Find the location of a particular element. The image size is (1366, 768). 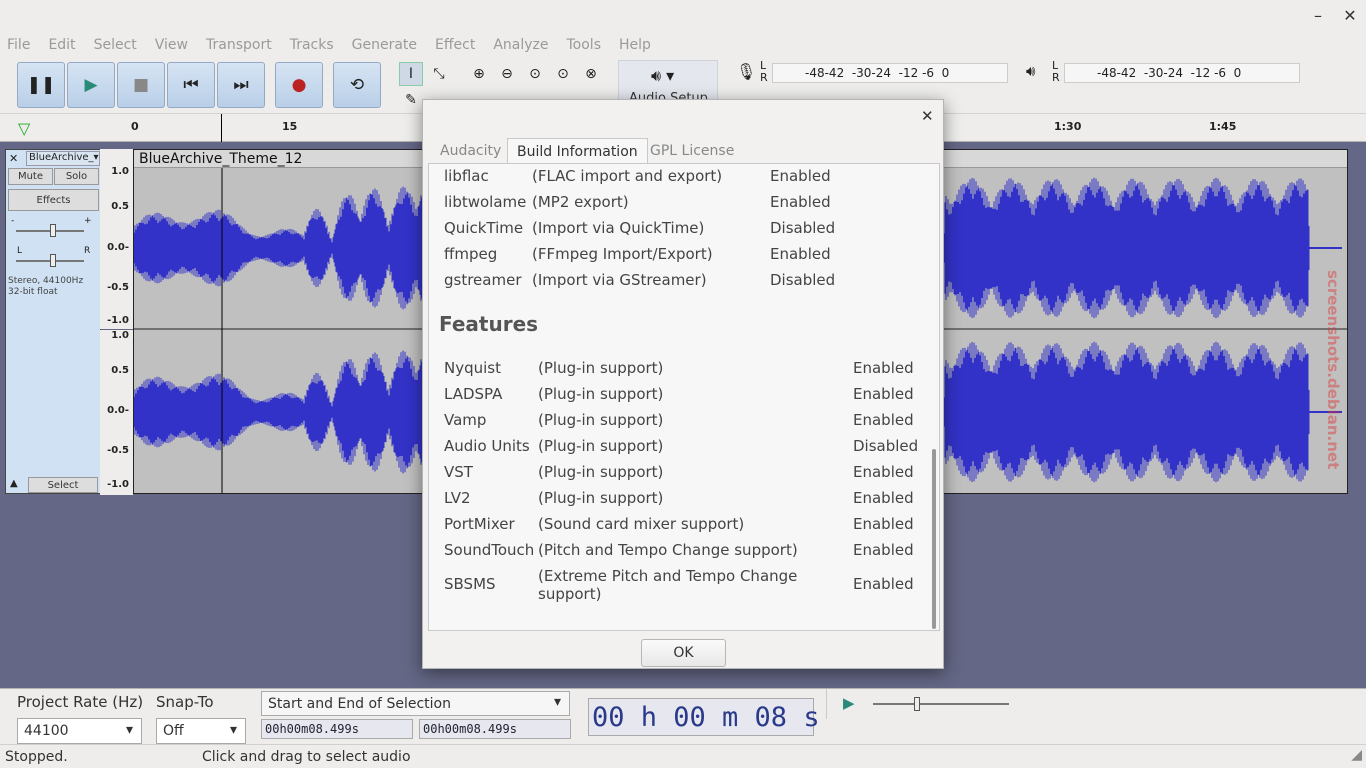

play-meter-scale: -48-42 -30-24 -12 -6 0 is located at coordinates (1169, 73).